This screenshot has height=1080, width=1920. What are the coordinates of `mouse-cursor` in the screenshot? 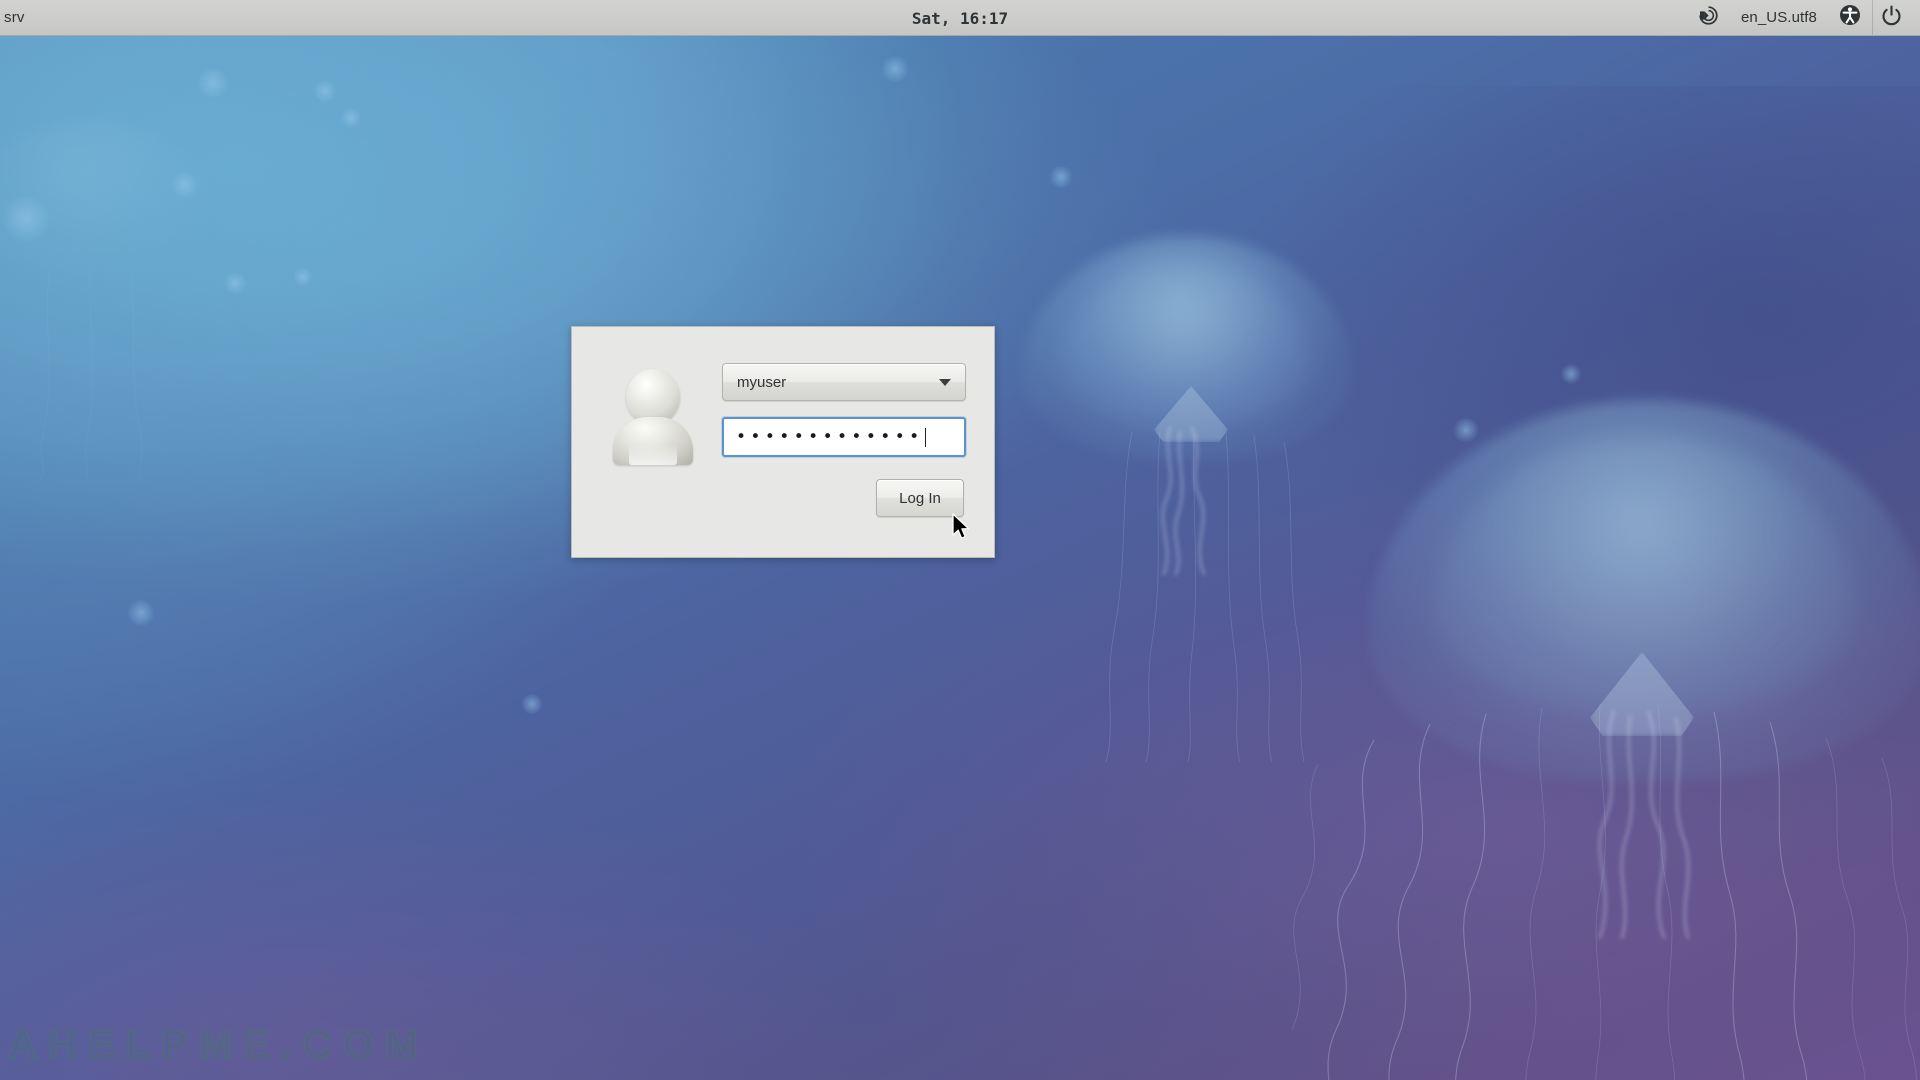 It's located at (962, 530).